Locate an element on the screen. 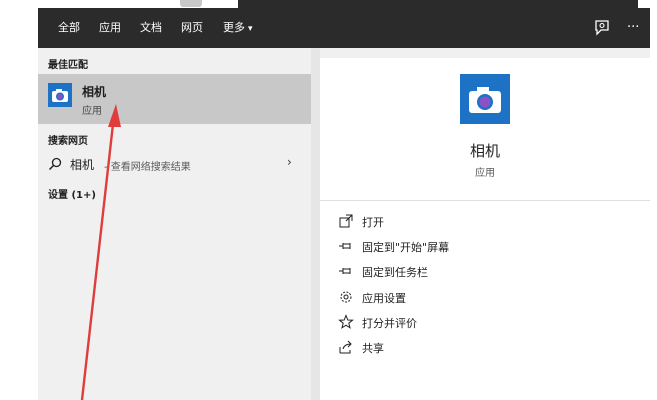 This screenshot has height=400, width=657. tab-more: 更多 ▾ is located at coordinates (238, 28).